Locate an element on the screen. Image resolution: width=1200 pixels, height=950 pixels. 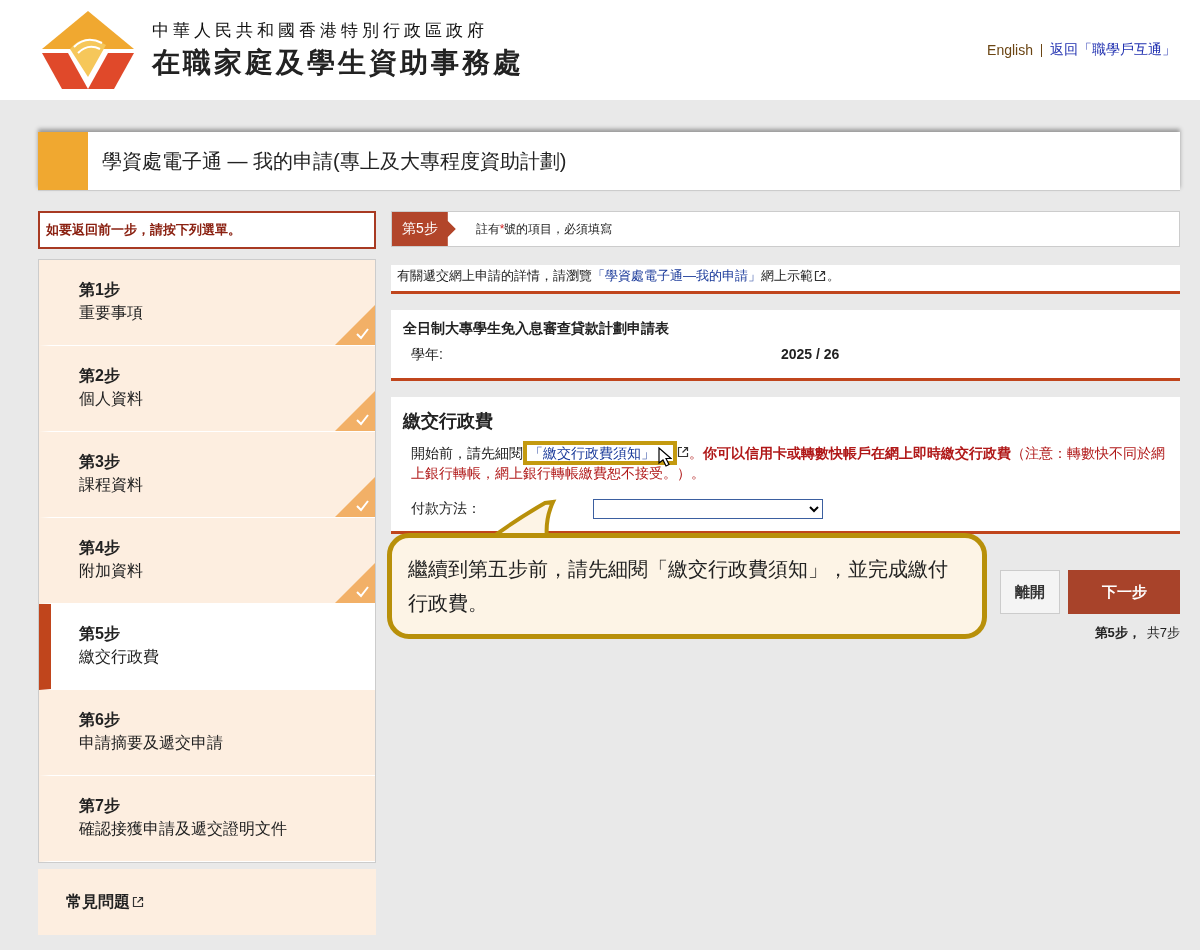
year-label: 學年: is located at coordinates (427, 355).